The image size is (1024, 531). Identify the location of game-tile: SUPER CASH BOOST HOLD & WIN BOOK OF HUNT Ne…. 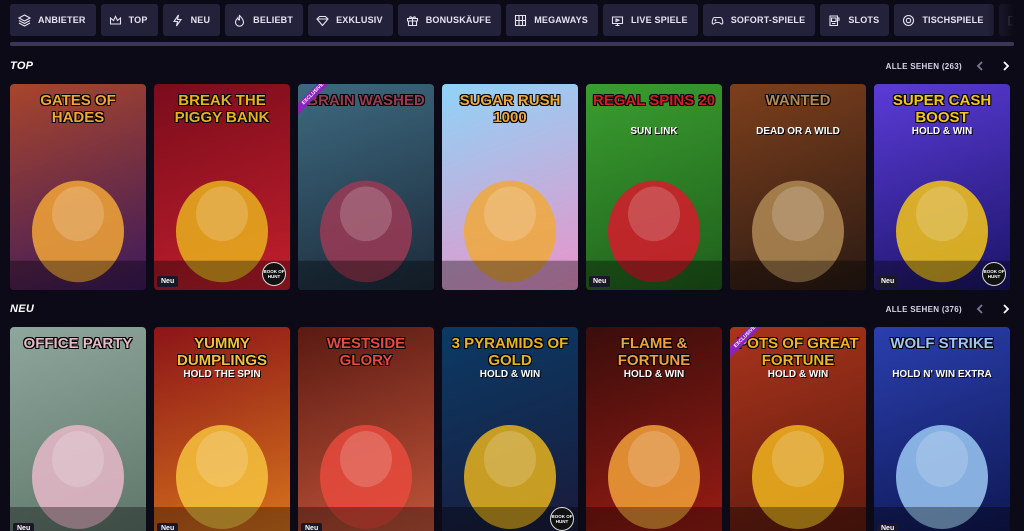
(942, 187).